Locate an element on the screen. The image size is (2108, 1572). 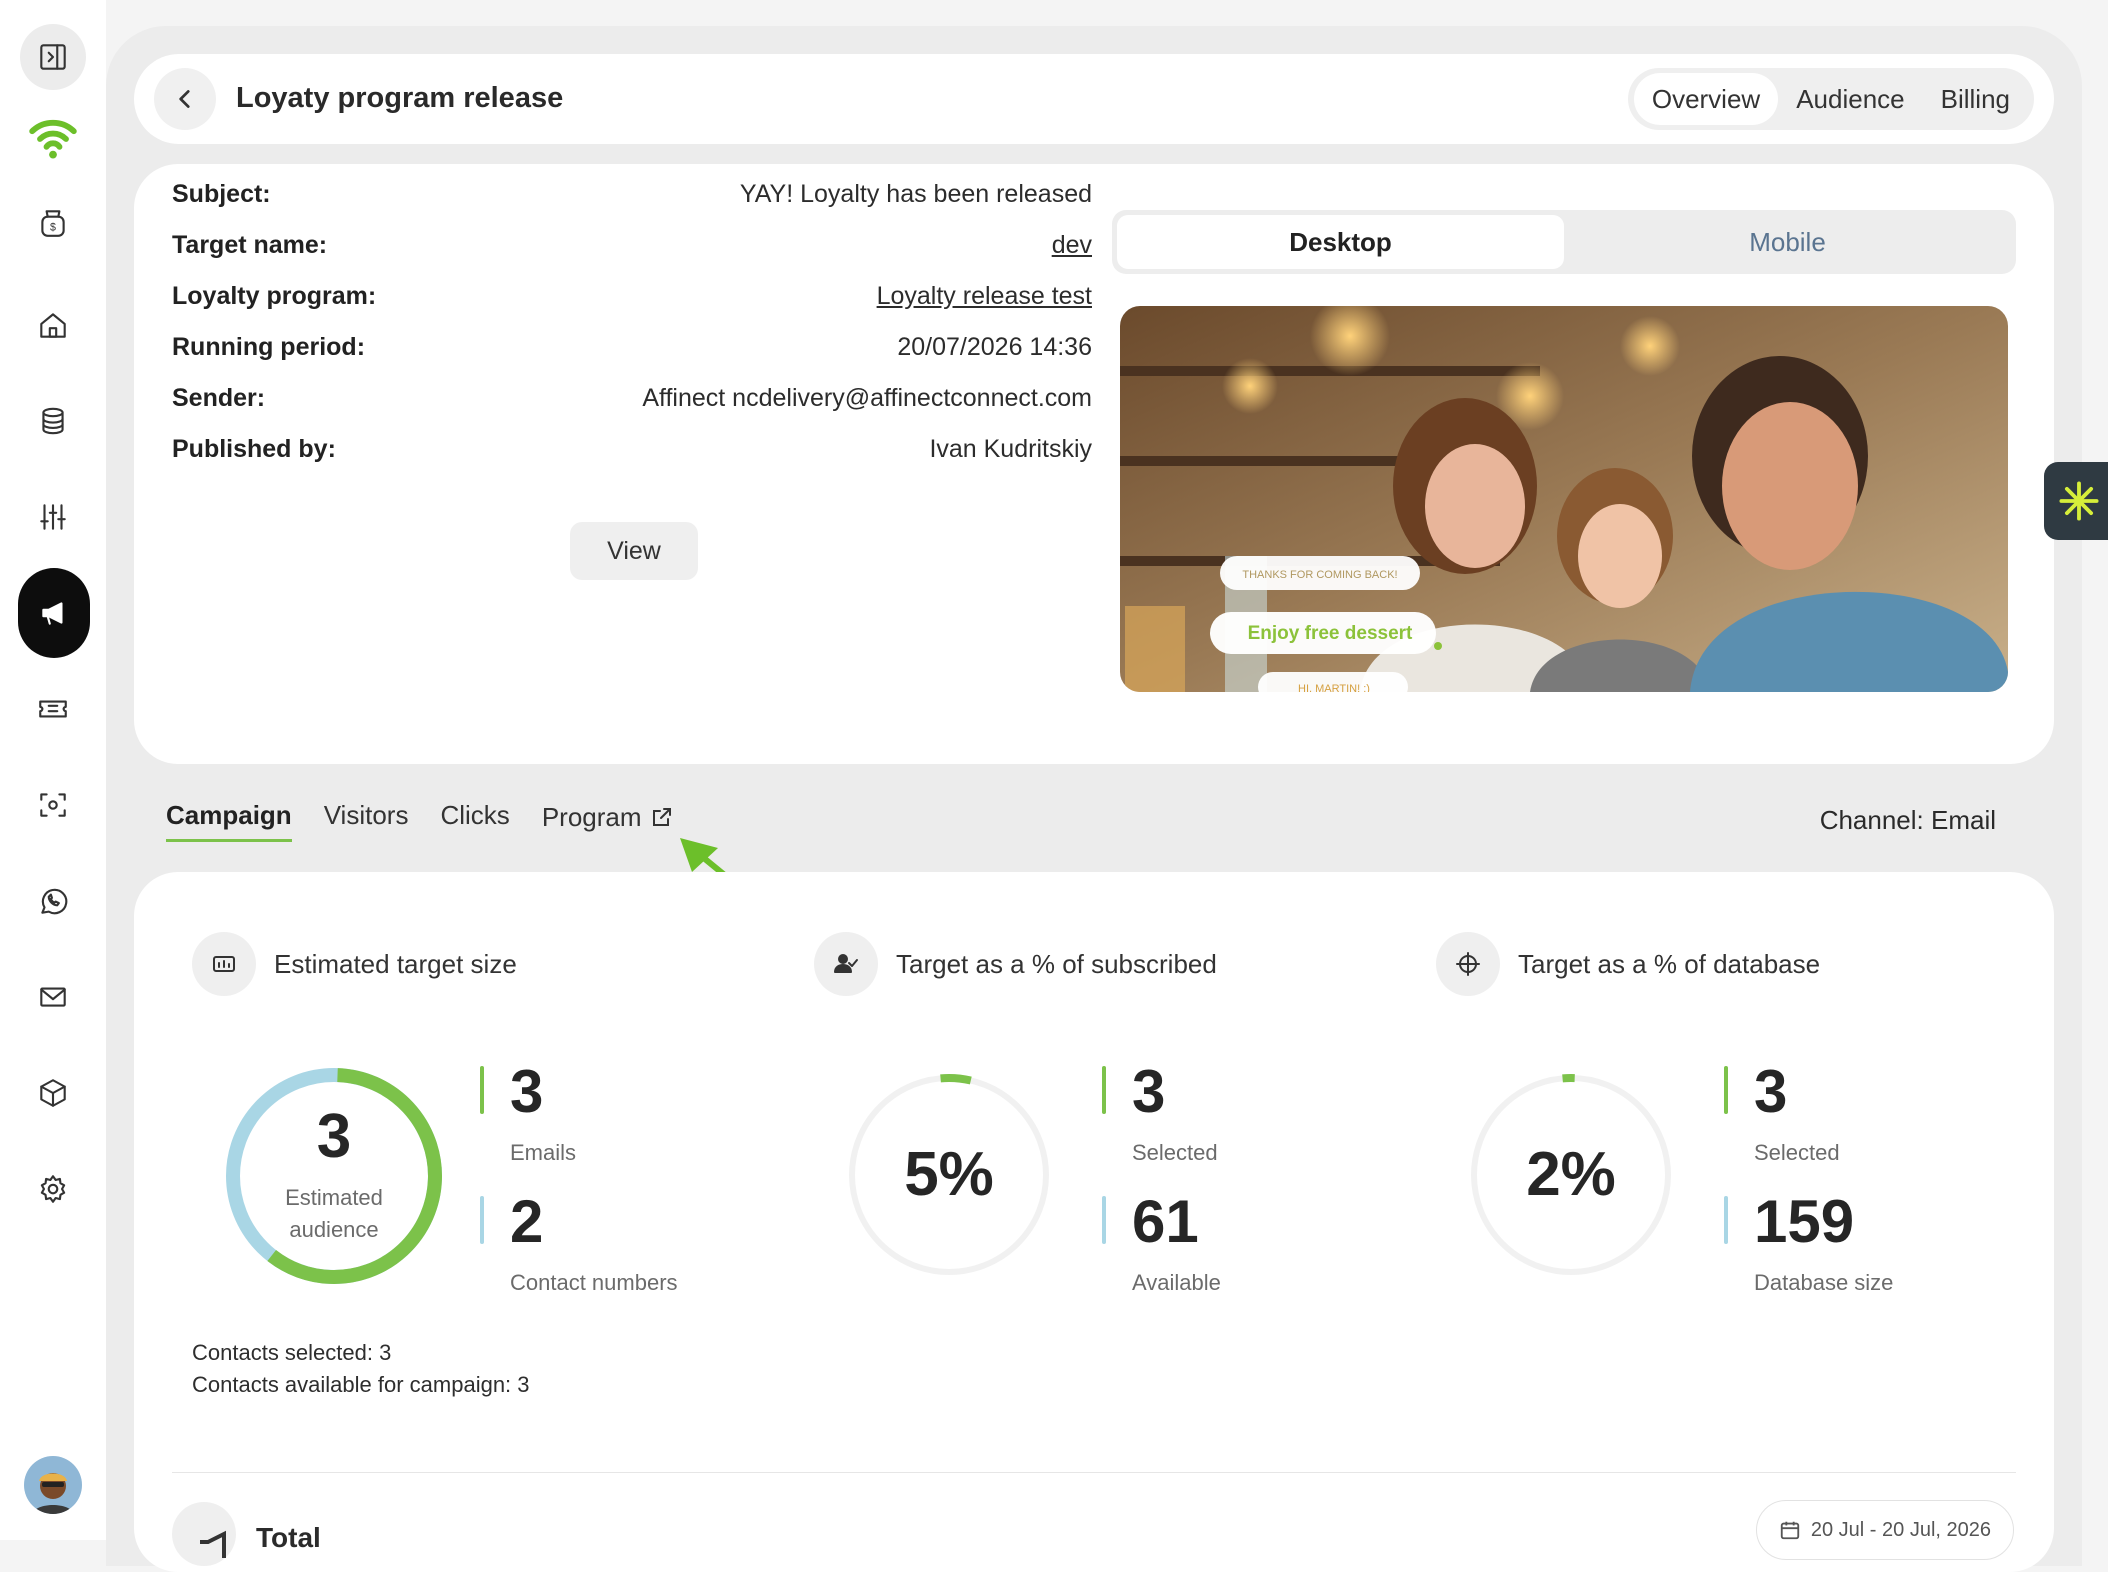
whatsapp-icon is located at coordinates (54, 901).